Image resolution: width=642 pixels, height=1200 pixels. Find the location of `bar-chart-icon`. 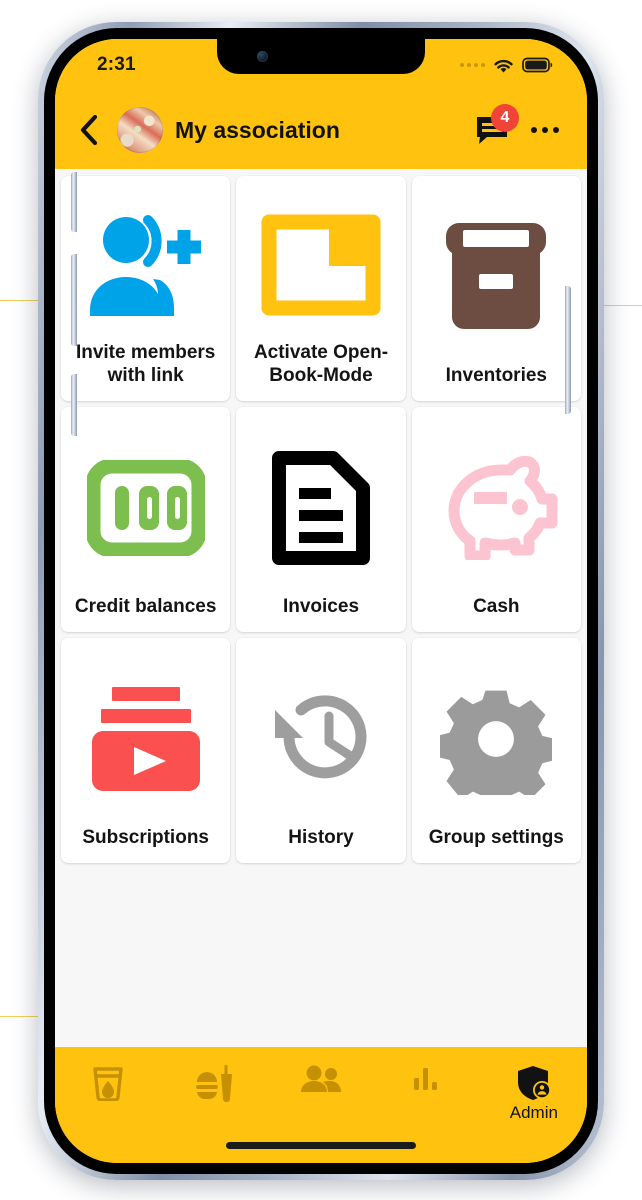

bar-chart-icon is located at coordinates (426, 1079).